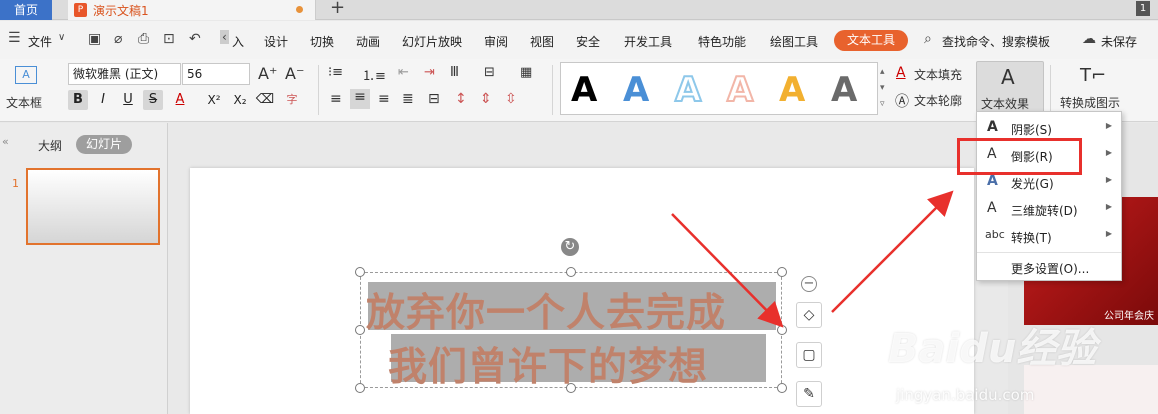 This screenshot has width=1158, height=414. I want to click on watermark-url: jingyan.baidu.com, so click(965, 395).